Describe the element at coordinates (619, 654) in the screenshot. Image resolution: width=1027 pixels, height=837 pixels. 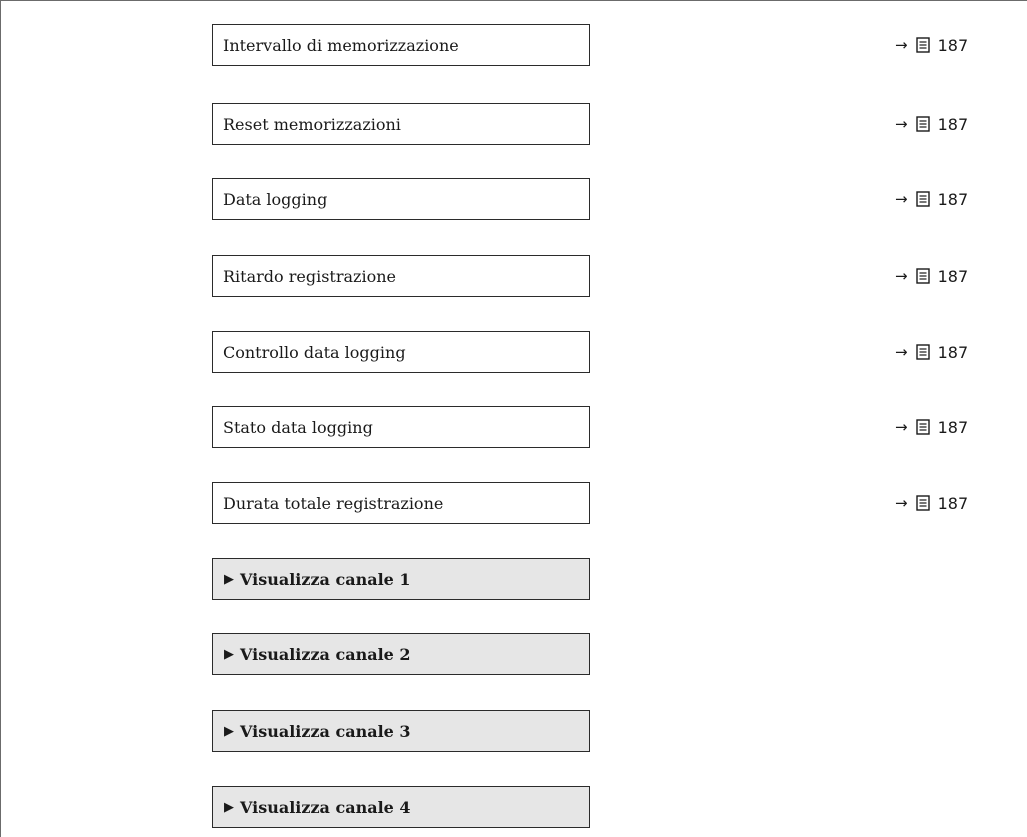
I see `submenu-row: ▶ Visualizza canale 2` at that location.